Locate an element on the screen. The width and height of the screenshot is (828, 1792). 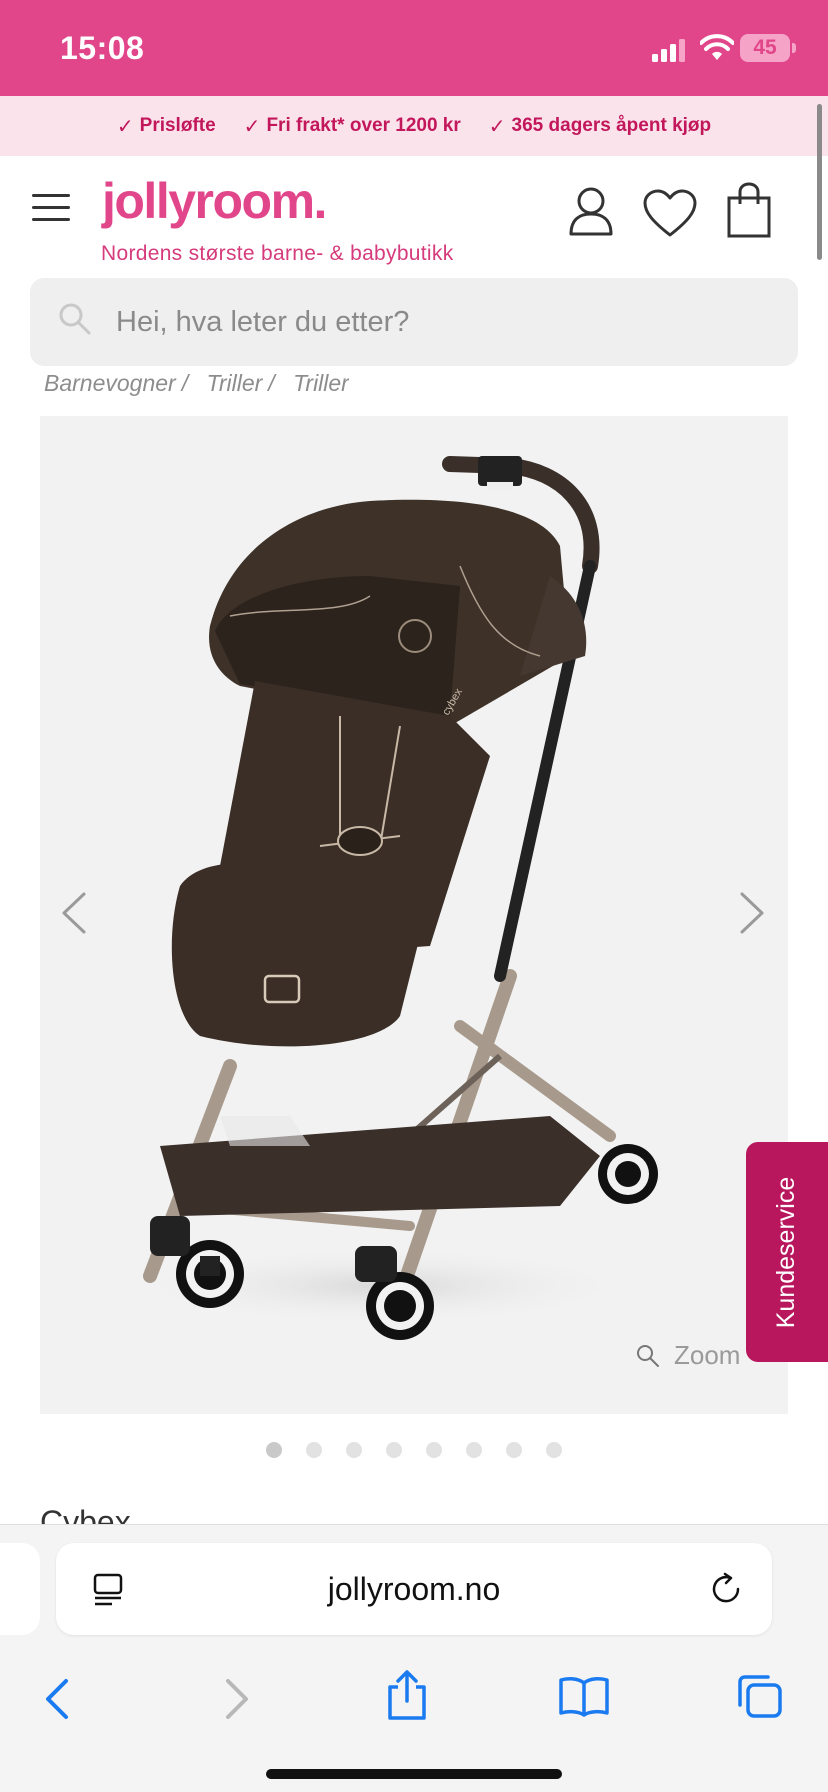
tabs-icon is located at coordinates (760, 1696).